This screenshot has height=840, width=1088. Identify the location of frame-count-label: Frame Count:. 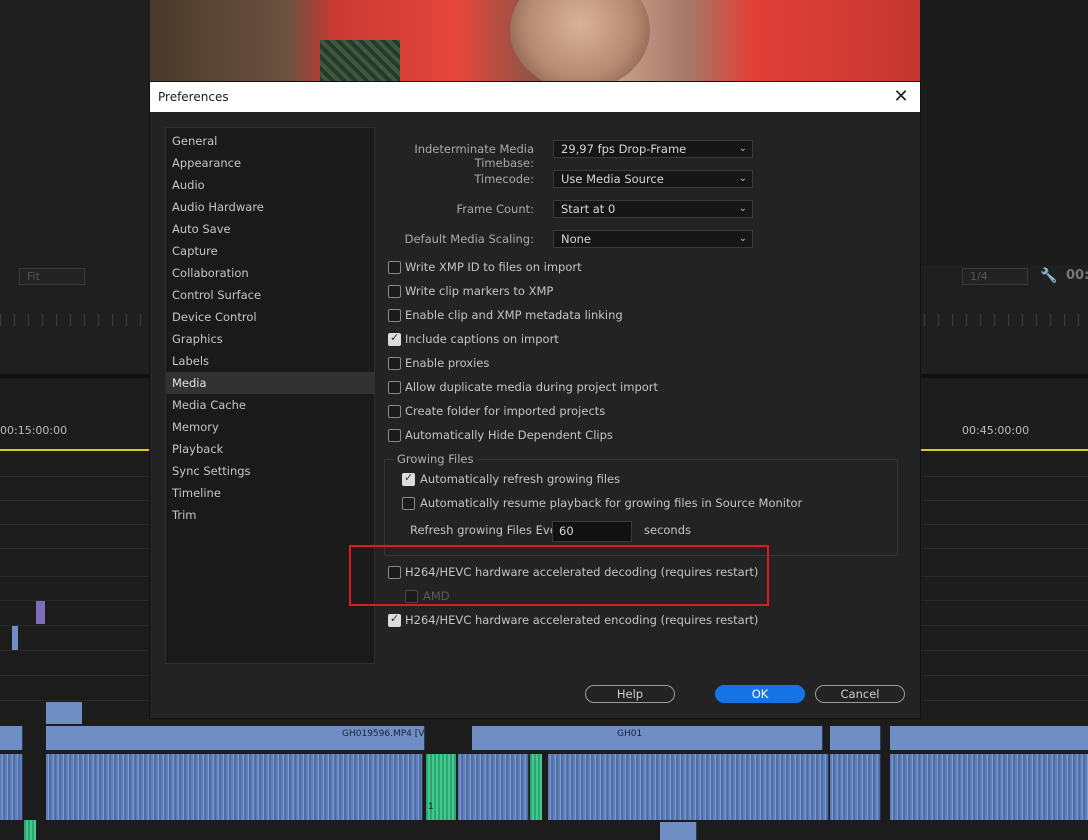
(495, 209).